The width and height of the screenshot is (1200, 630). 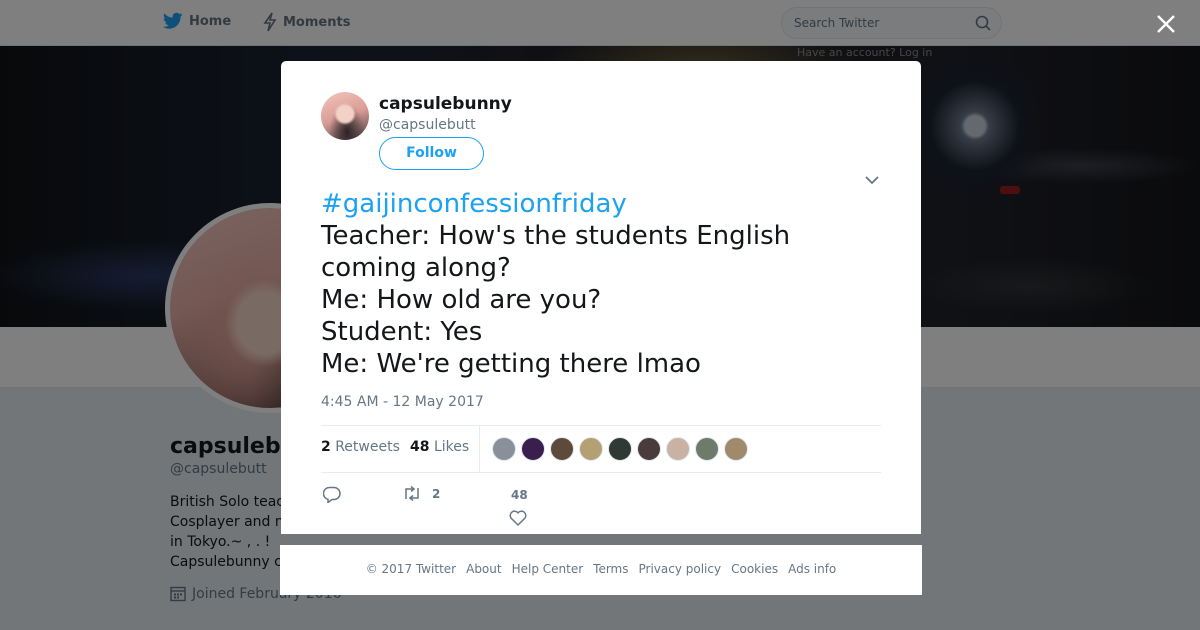 What do you see at coordinates (479, 449) in the screenshot?
I see `stats-divider` at bounding box center [479, 449].